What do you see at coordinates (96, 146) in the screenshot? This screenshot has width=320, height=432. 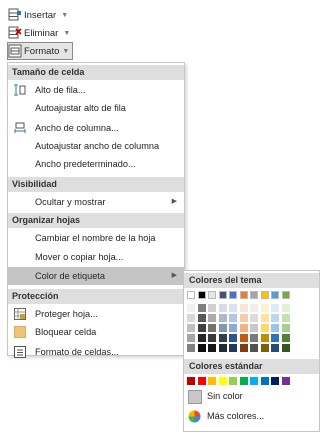 I see `menu-item-autofit-column: Autoajustar ancho de columna` at bounding box center [96, 146].